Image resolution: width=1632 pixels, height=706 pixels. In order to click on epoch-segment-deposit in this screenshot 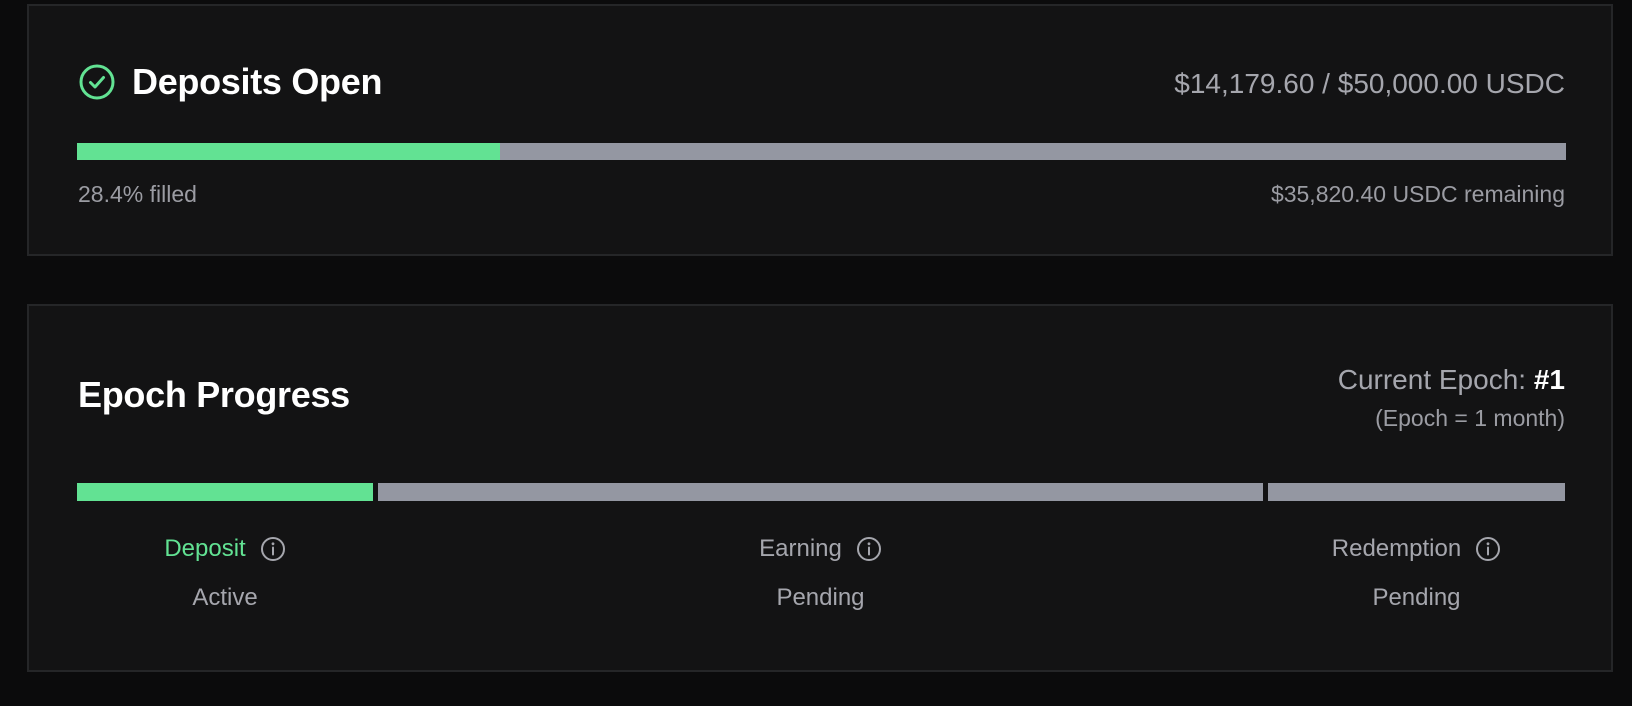, I will do `click(225, 492)`.